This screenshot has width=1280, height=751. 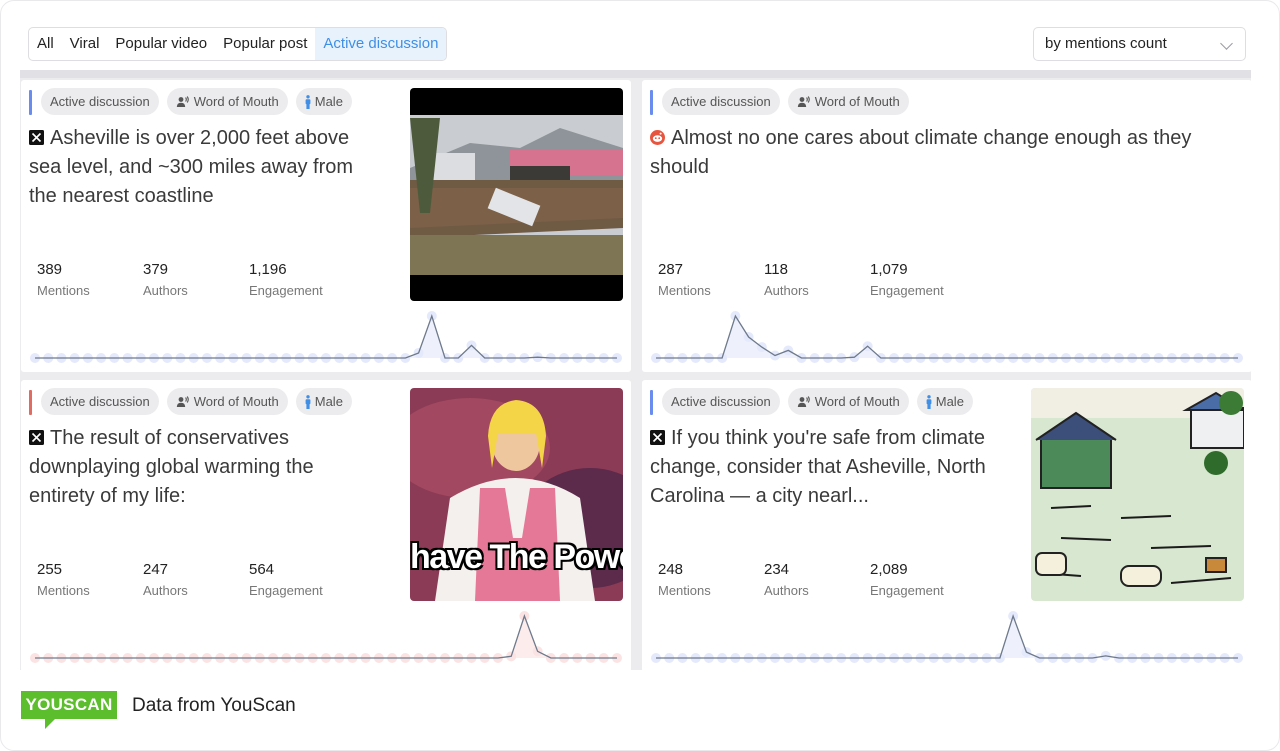 I want to click on mentions-value: 389, so click(x=50, y=269).